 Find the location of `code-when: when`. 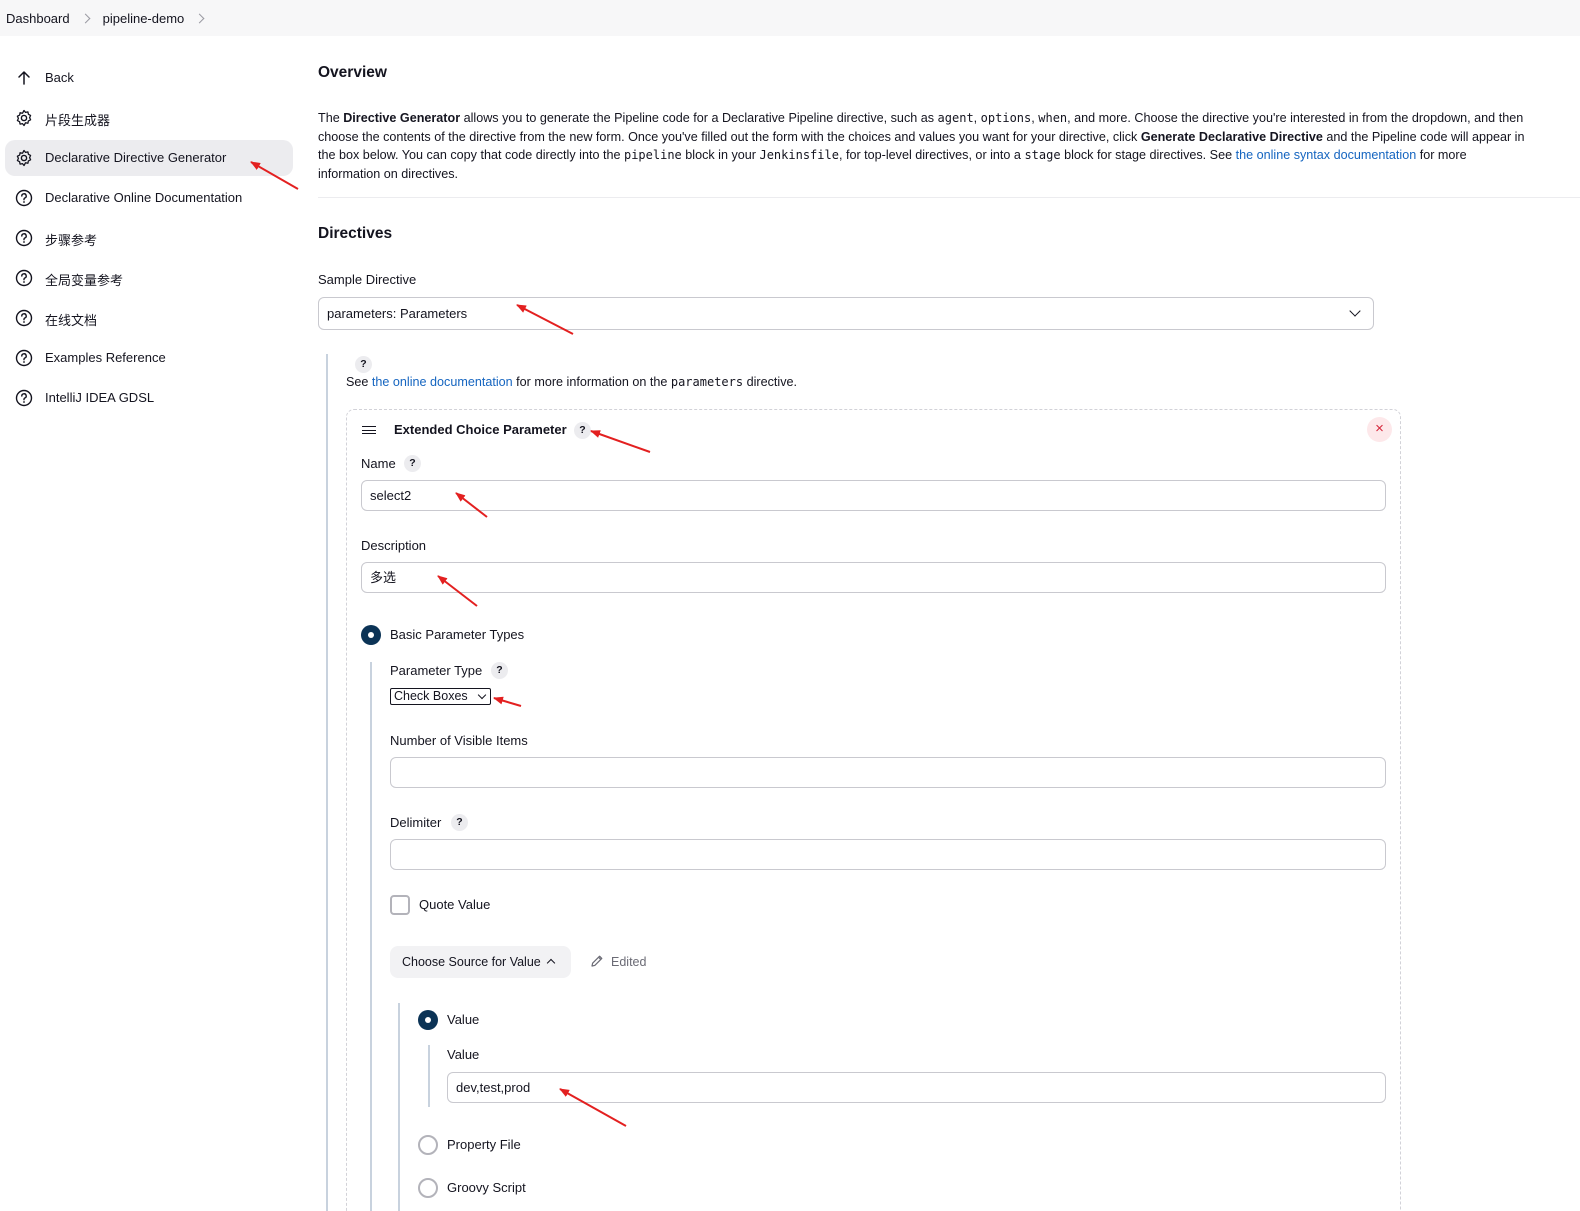

code-when: when is located at coordinates (1053, 118).